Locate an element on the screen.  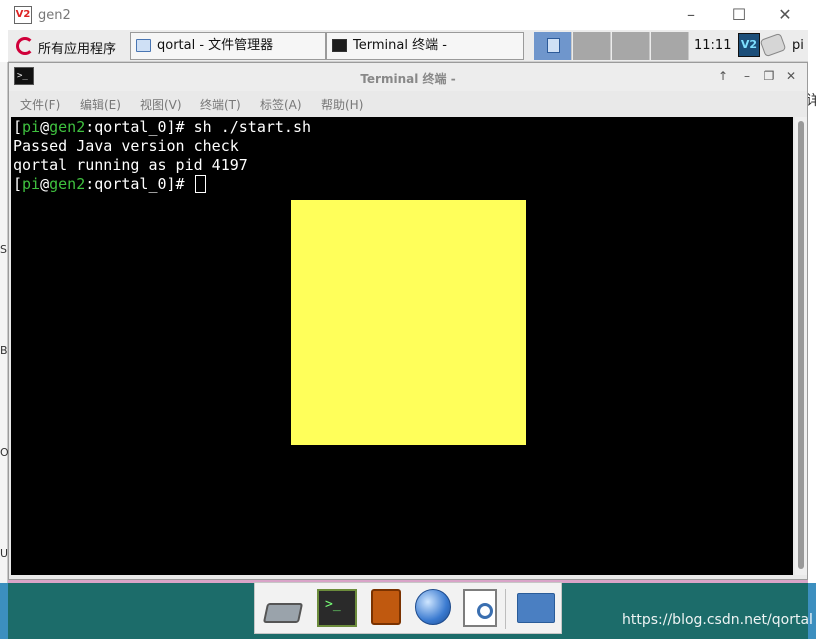
document-viewer-icon is located at coordinates (480, 608).